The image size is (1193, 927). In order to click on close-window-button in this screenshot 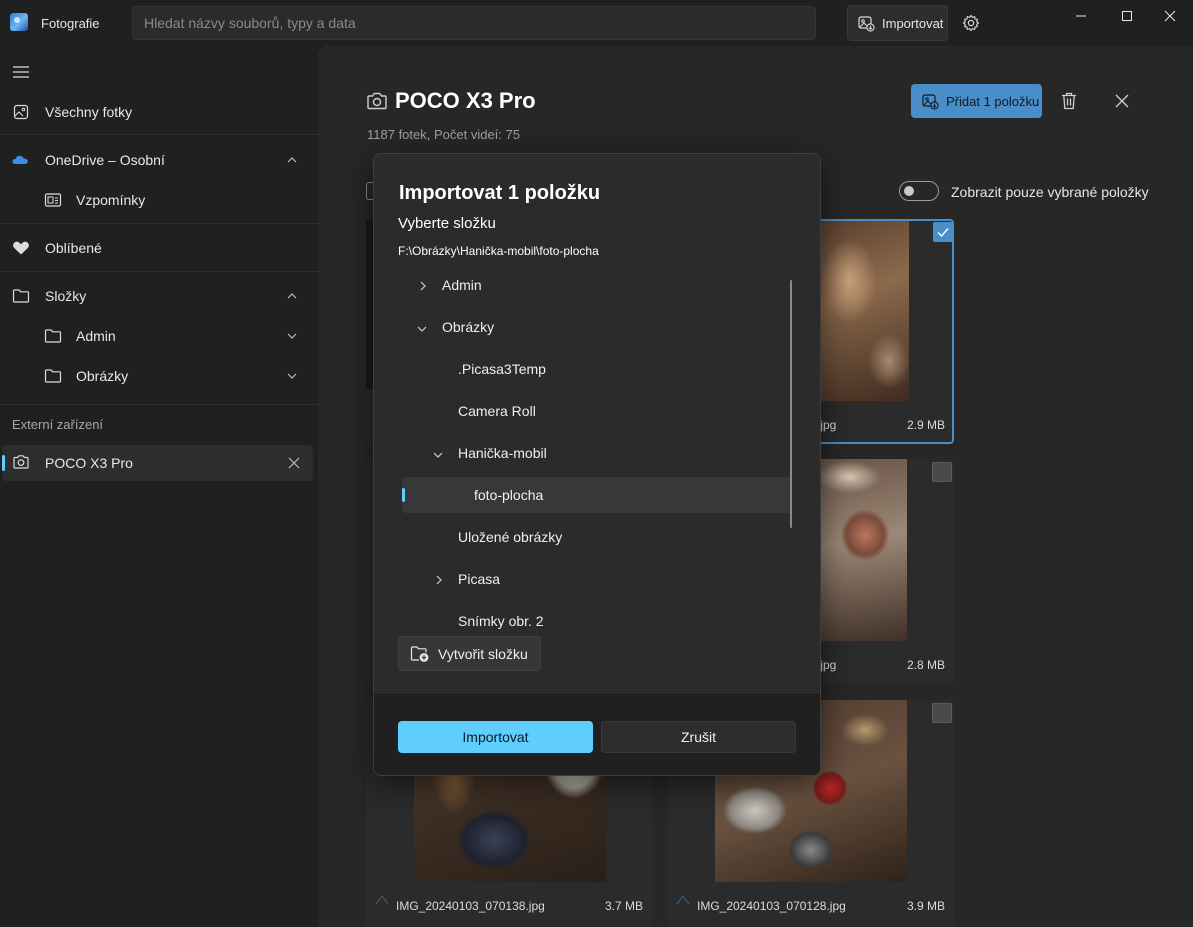, I will do `click(1170, 16)`.